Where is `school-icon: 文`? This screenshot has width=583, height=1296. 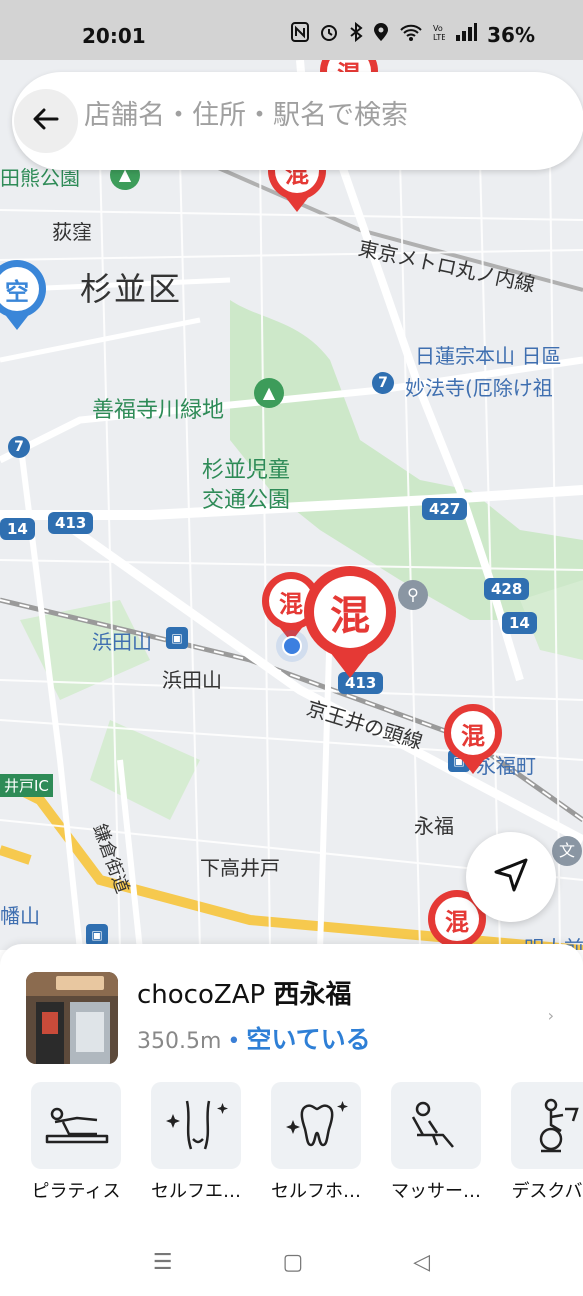
school-icon: 文 is located at coordinates (567, 851).